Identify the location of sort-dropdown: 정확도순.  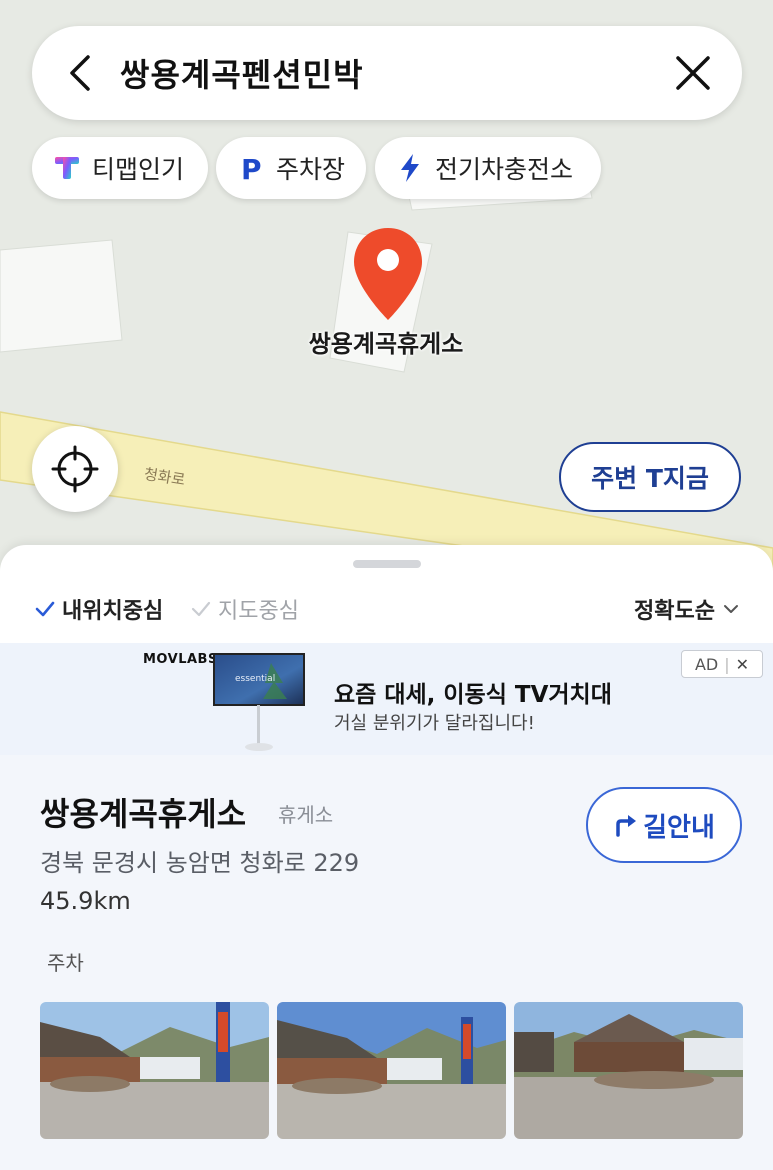
(686, 609).